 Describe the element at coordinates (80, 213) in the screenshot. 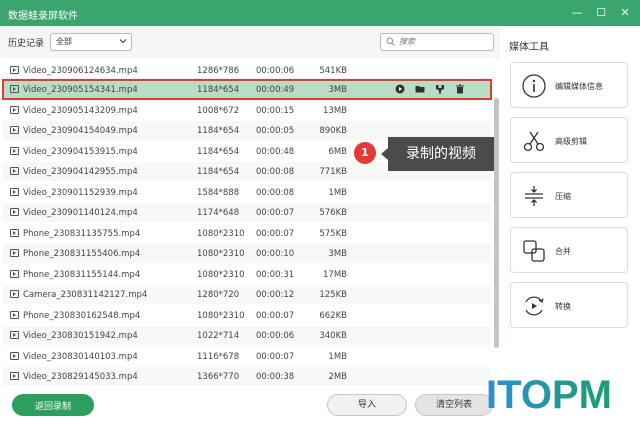

I see `file-name: Video_230901140124.mp4` at that location.